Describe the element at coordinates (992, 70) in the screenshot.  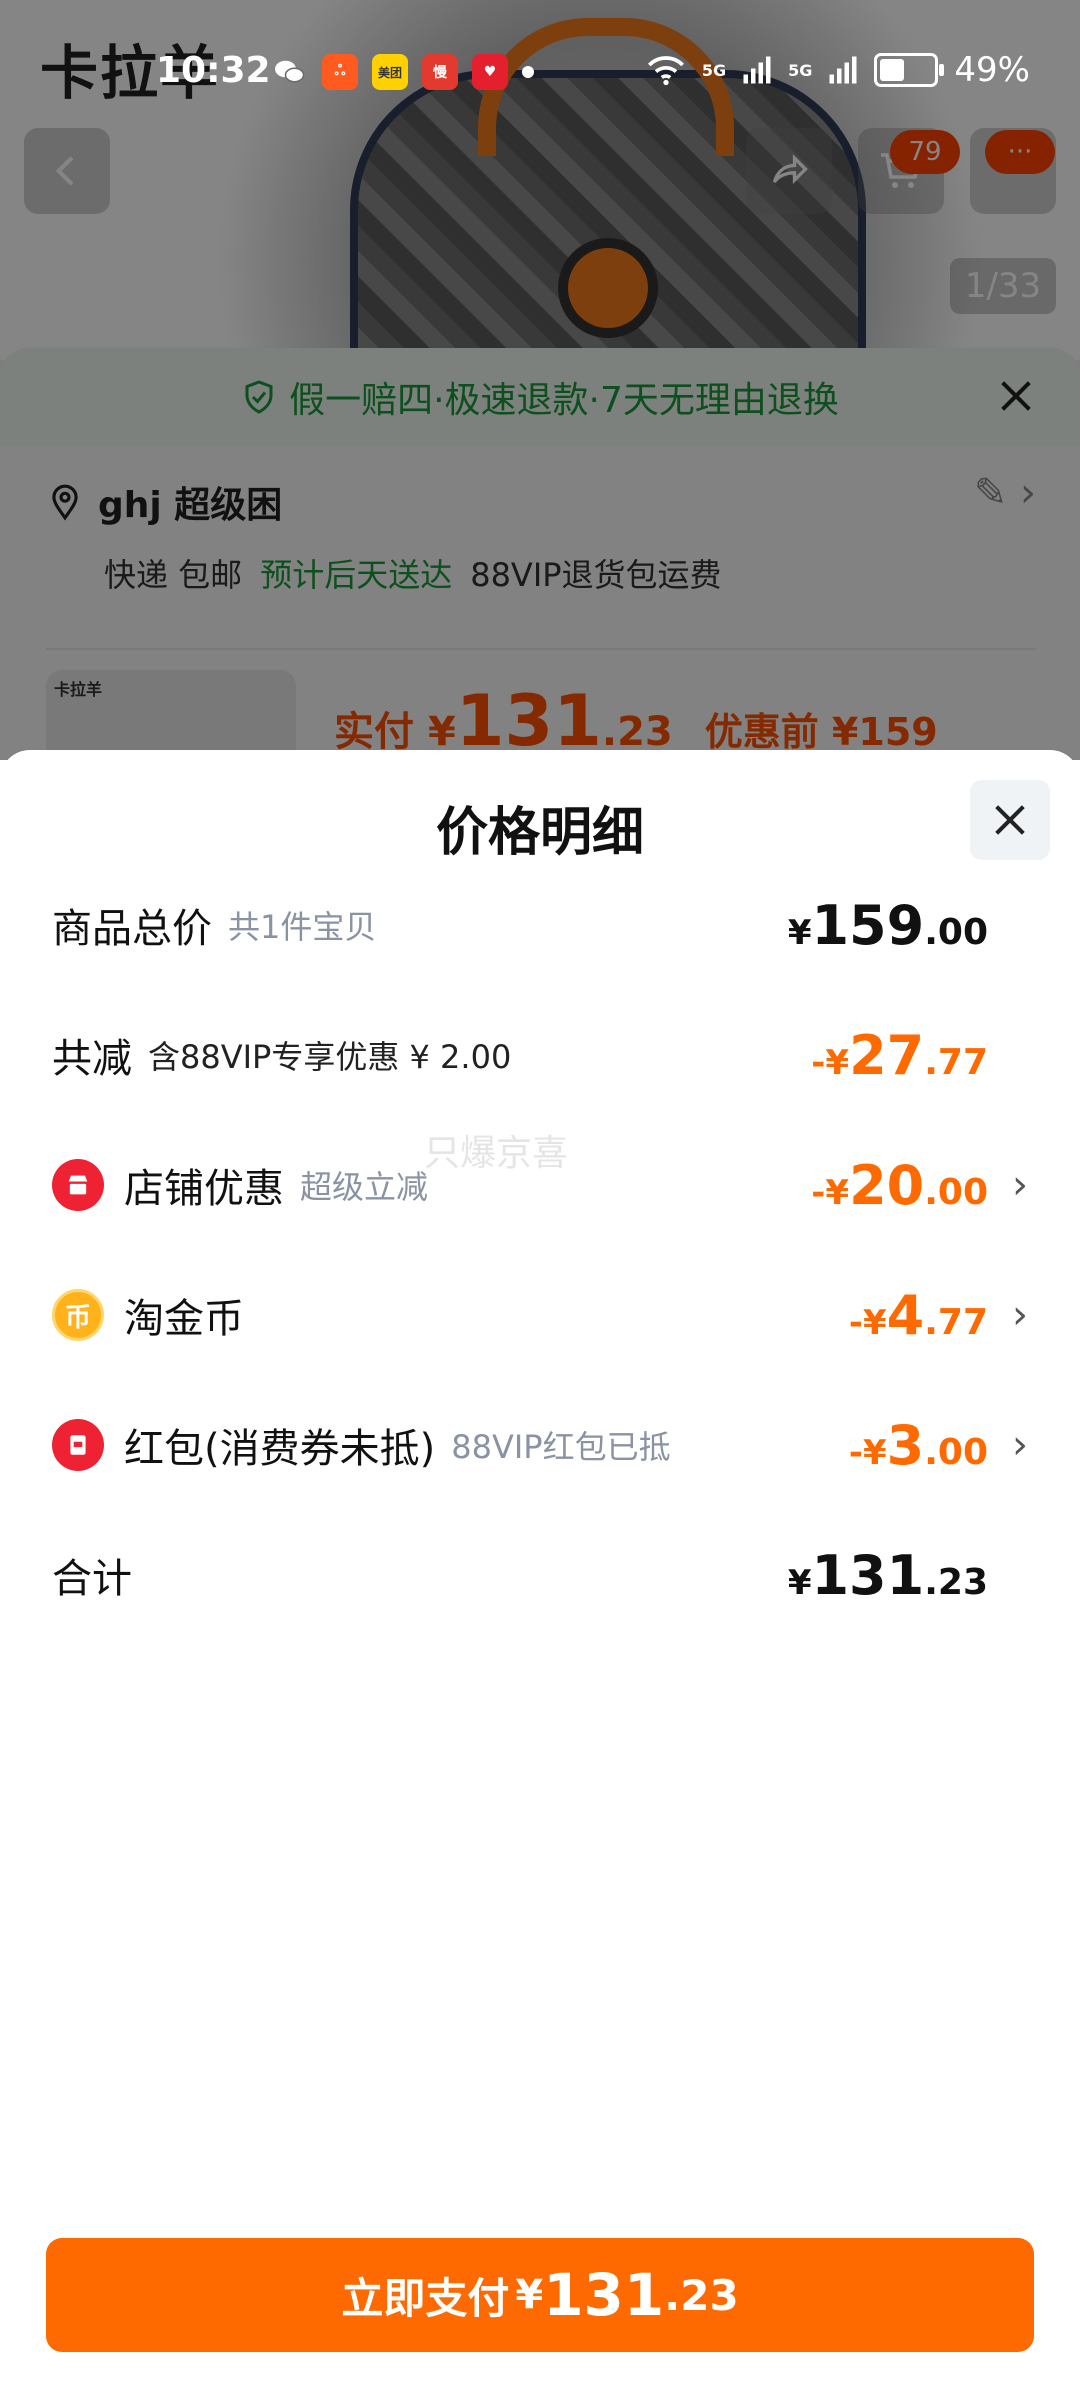
I see `battery-percent: 49%` at that location.